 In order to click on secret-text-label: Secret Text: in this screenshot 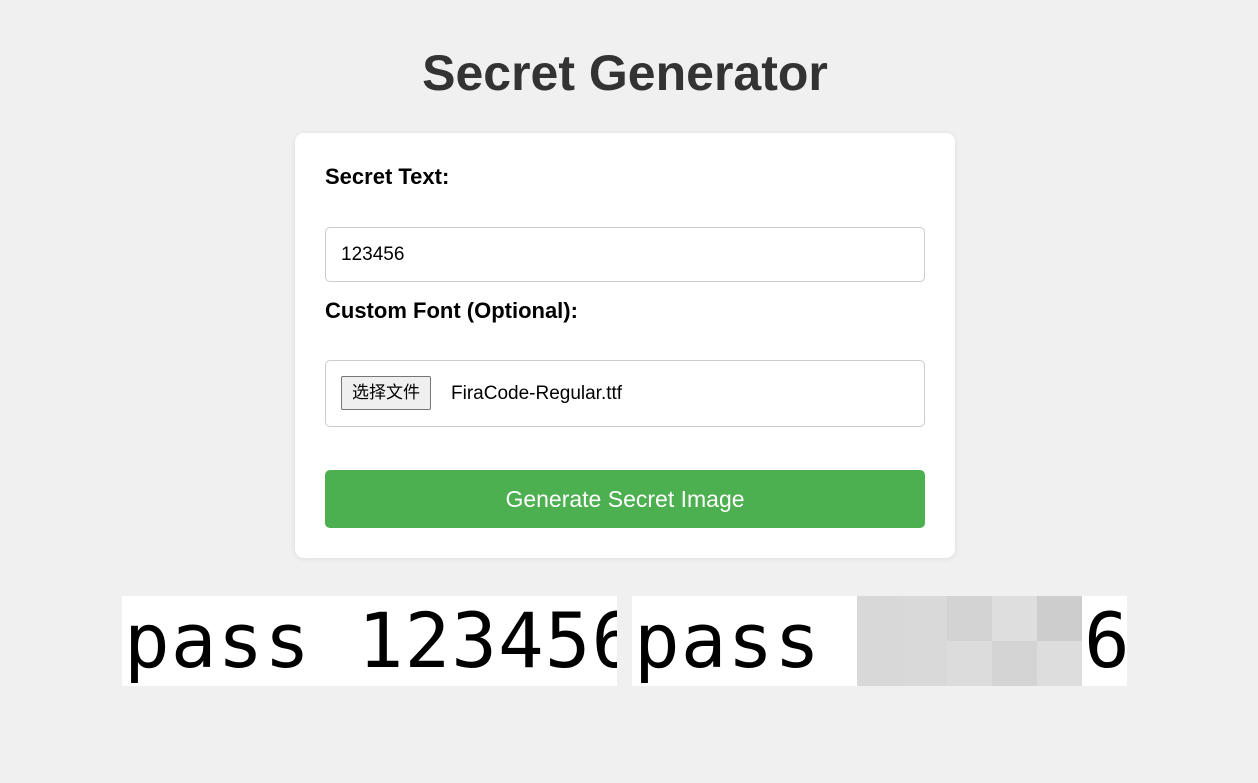, I will do `click(387, 176)`.